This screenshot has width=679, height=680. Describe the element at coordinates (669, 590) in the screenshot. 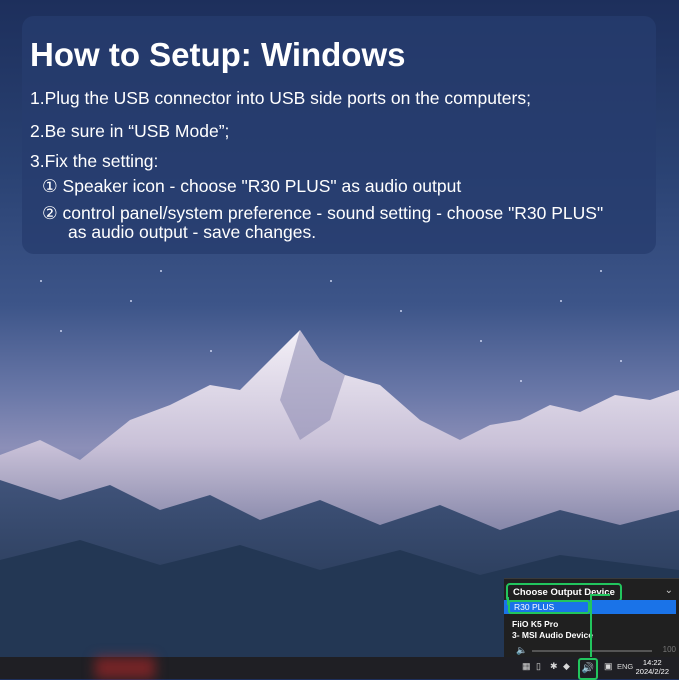

I see `chevron-down-icon: ⌄` at that location.